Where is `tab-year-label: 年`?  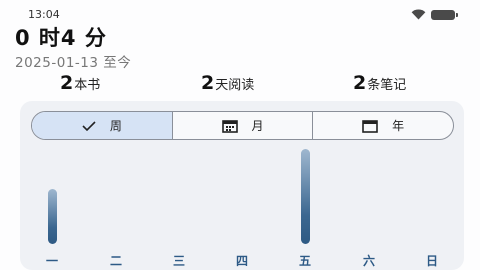
tab-year-label: 年 is located at coordinates (398, 126).